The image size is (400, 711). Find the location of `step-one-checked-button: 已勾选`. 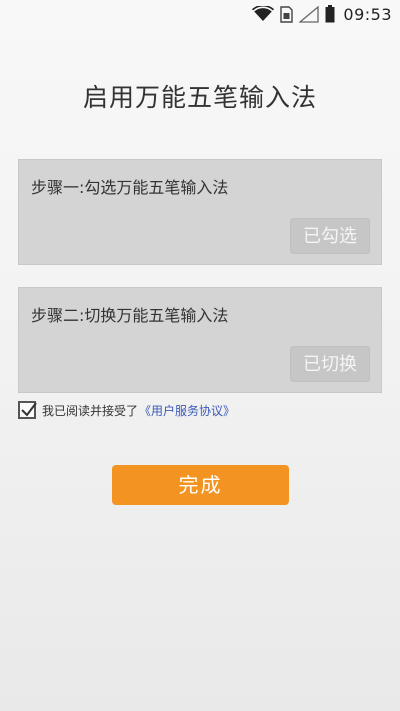

step-one-checked-button: 已勾选 is located at coordinates (330, 236).